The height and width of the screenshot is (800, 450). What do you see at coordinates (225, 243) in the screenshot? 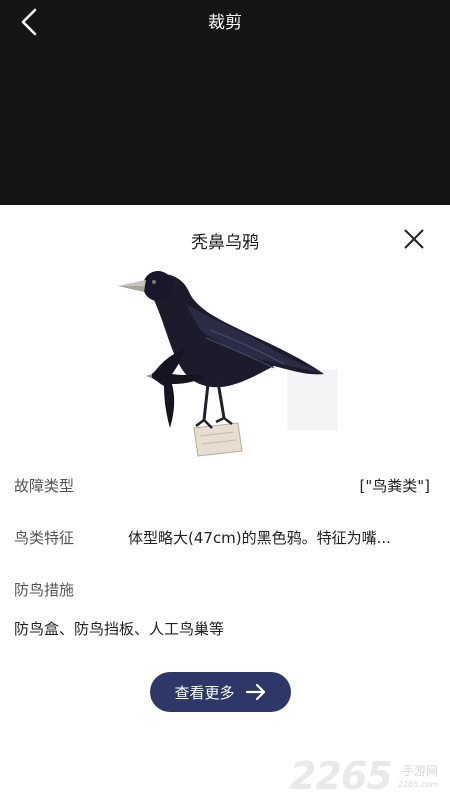
I see `bird-name-title: 秃鼻乌鸦` at bounding box center [225, 243].